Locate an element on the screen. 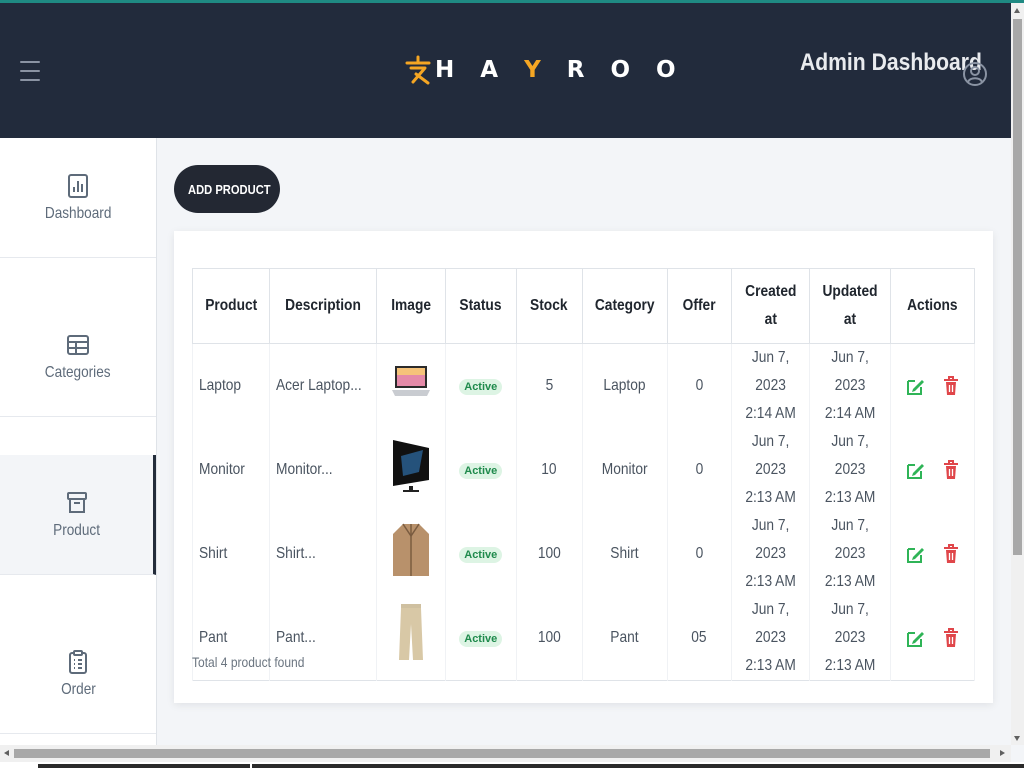  column-header: Stock is located at coordinates (549, 306).